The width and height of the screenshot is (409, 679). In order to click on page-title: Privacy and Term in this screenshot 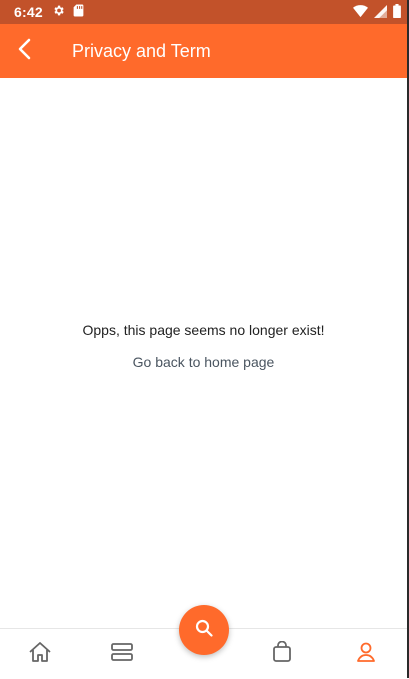, I will do `click(141, 51)`.